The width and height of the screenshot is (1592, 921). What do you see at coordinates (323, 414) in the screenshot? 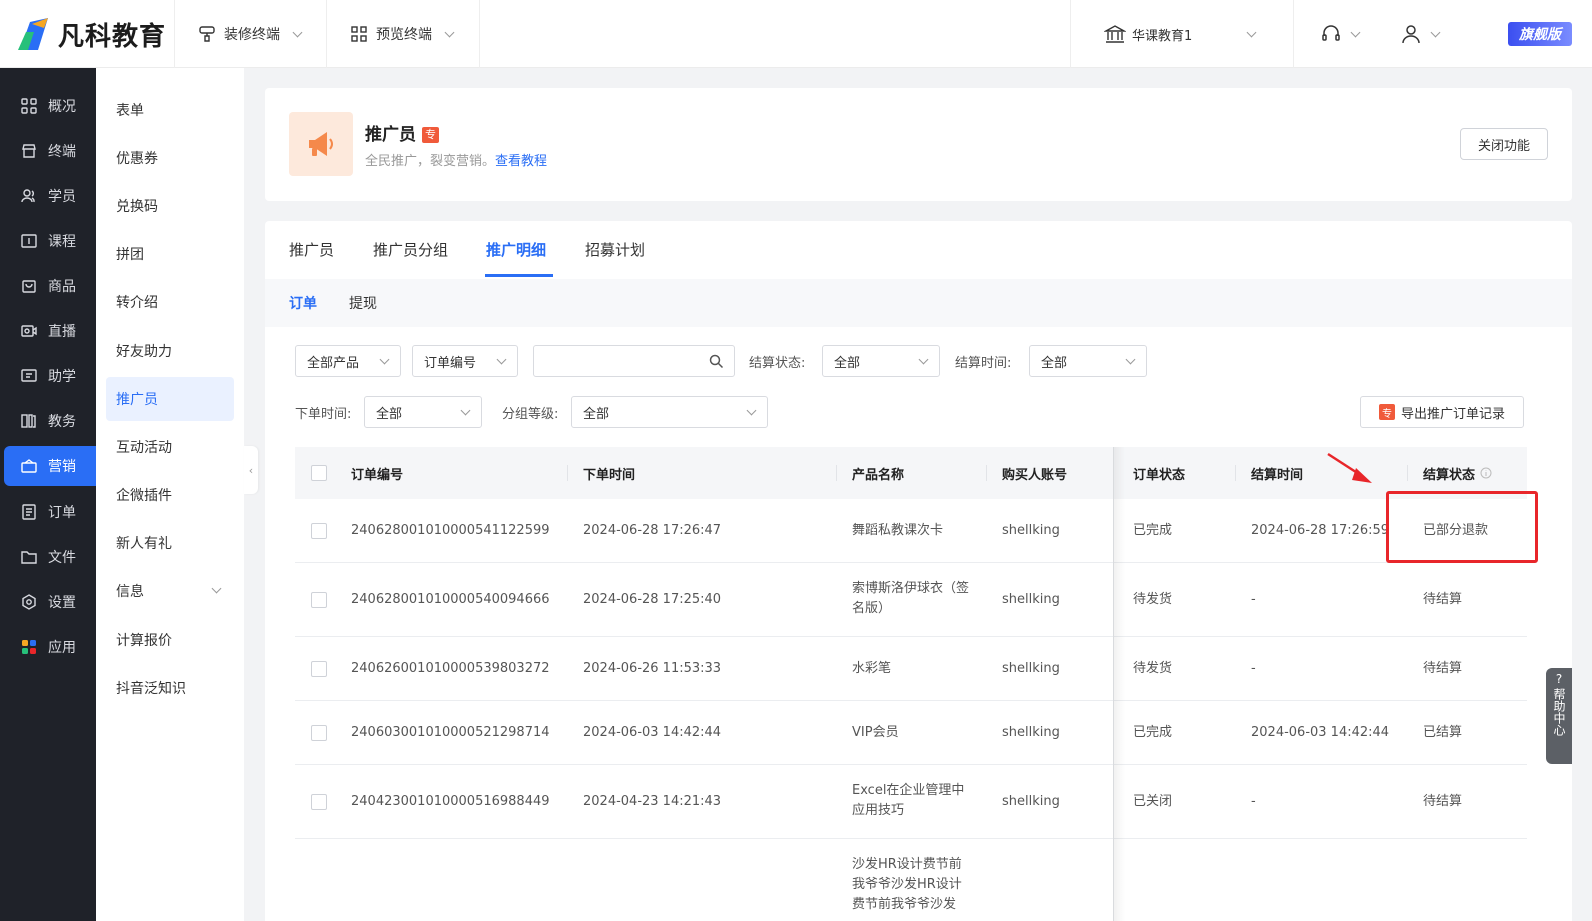
I see `order-time-label: 下单时间:` at bounding box center [323, 414].